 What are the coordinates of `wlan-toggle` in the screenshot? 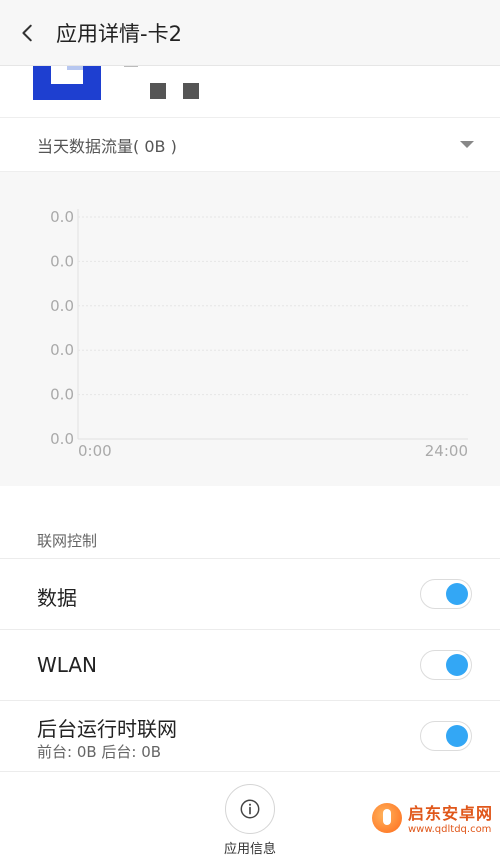 It's located at (446, 665).